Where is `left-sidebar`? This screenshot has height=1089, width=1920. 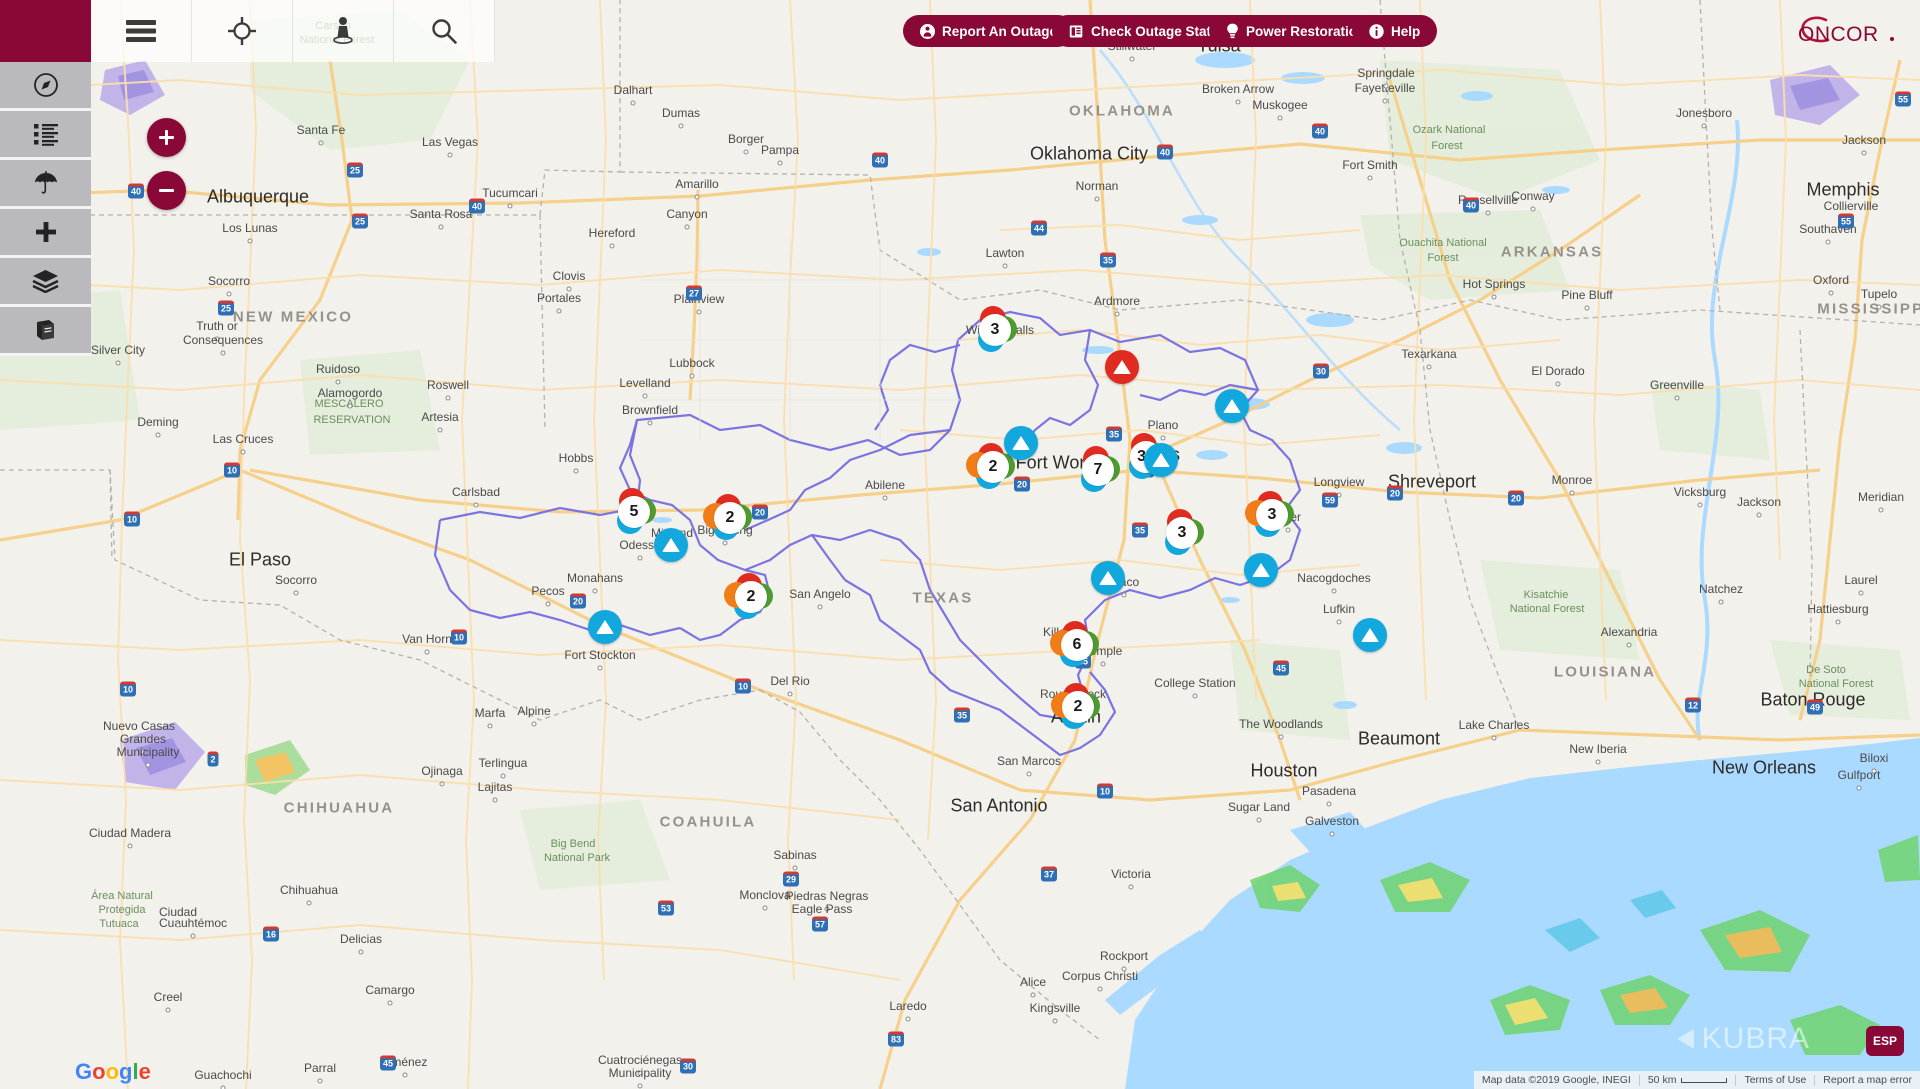
left-sidebar is located at coordinates (45, 209).